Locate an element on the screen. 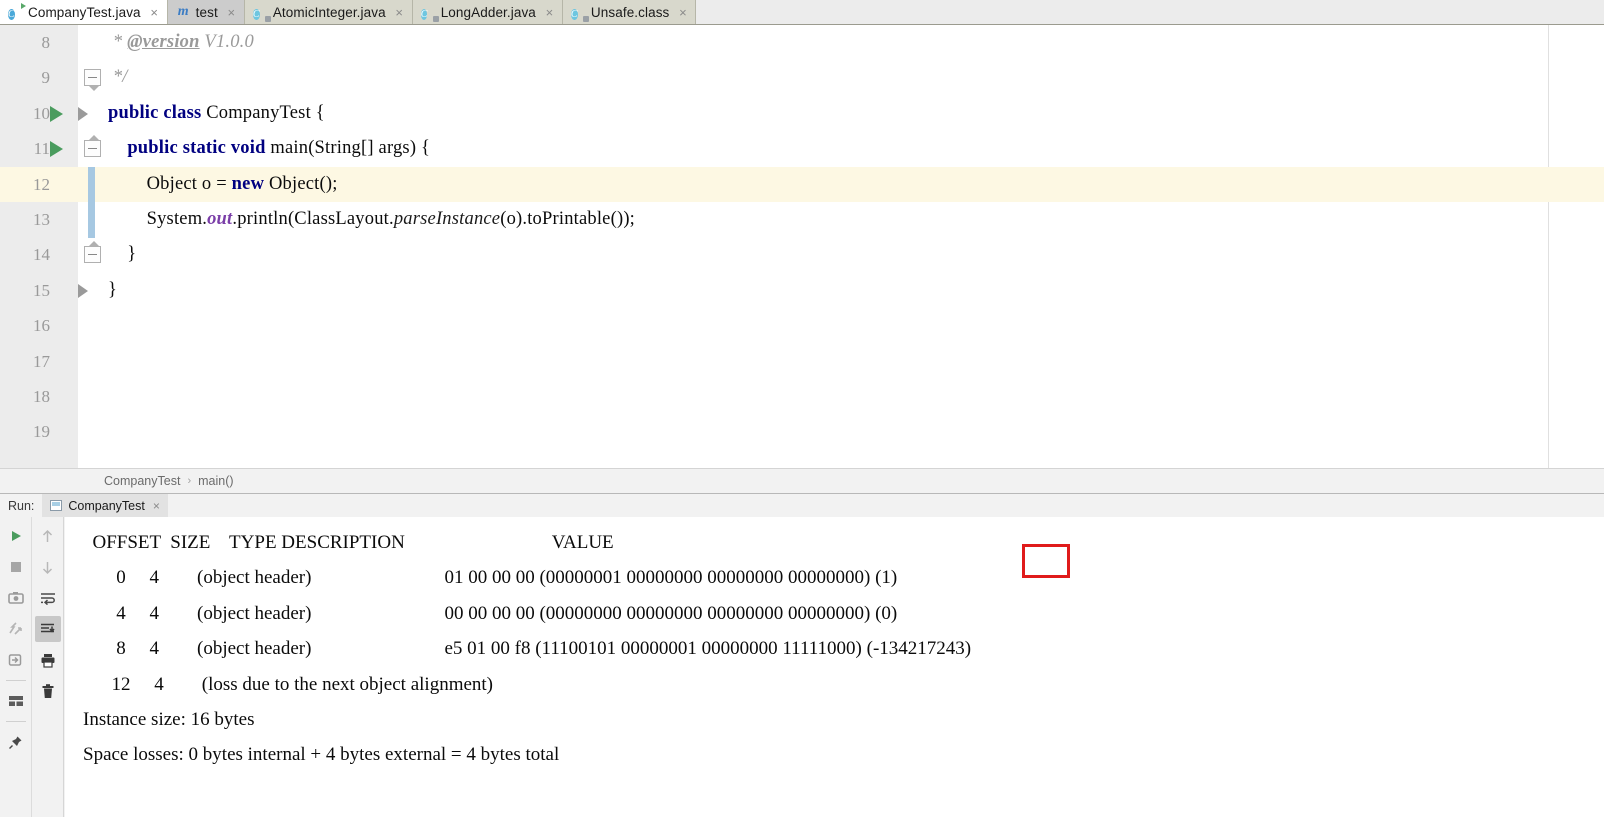 Image resolution: width=1604 pixels, height=817 pixels. run-window-label: Run: is located at coordinates (21, 505).